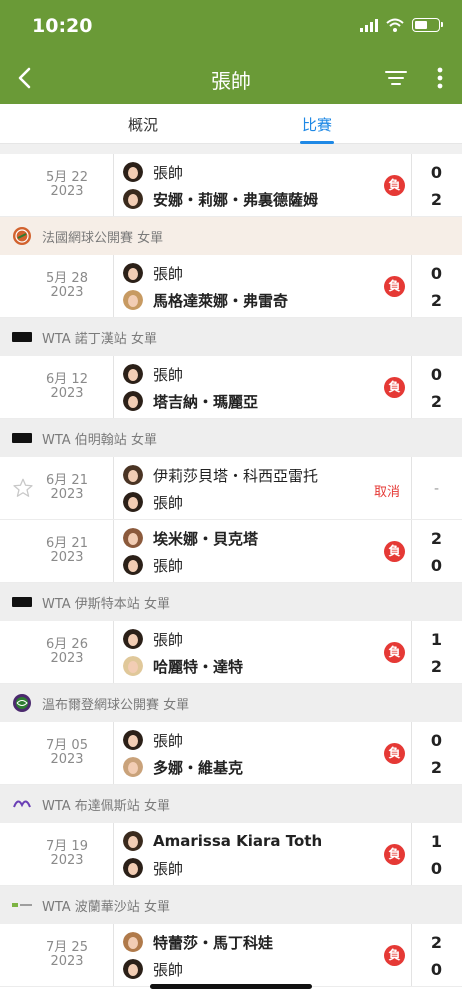  I want to click on tournament-header: WTA 諾丁漢站 女單, so click(231, 337).